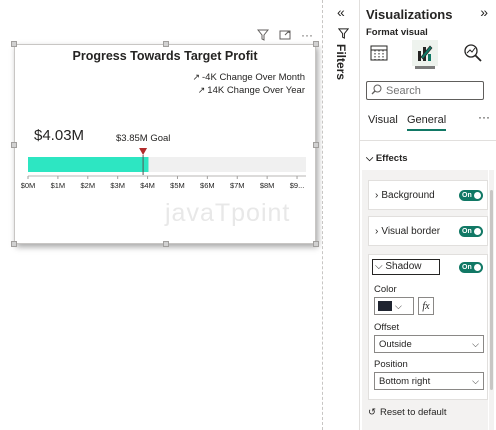 The image size is (496, 430). What do you see at coordinates (341, 12) in the screenshot?
I see `expand-filters-icon: «` at bounding box center [341, 12].